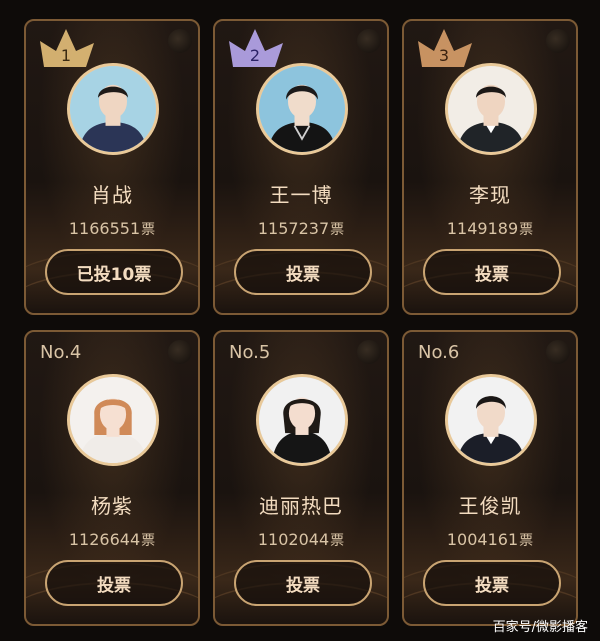 The width and height of the screenshot is (600, 641). Describe the element at coordinates (490, 539) in the screenshot. I see `vote-count: 1004161票` at that location.